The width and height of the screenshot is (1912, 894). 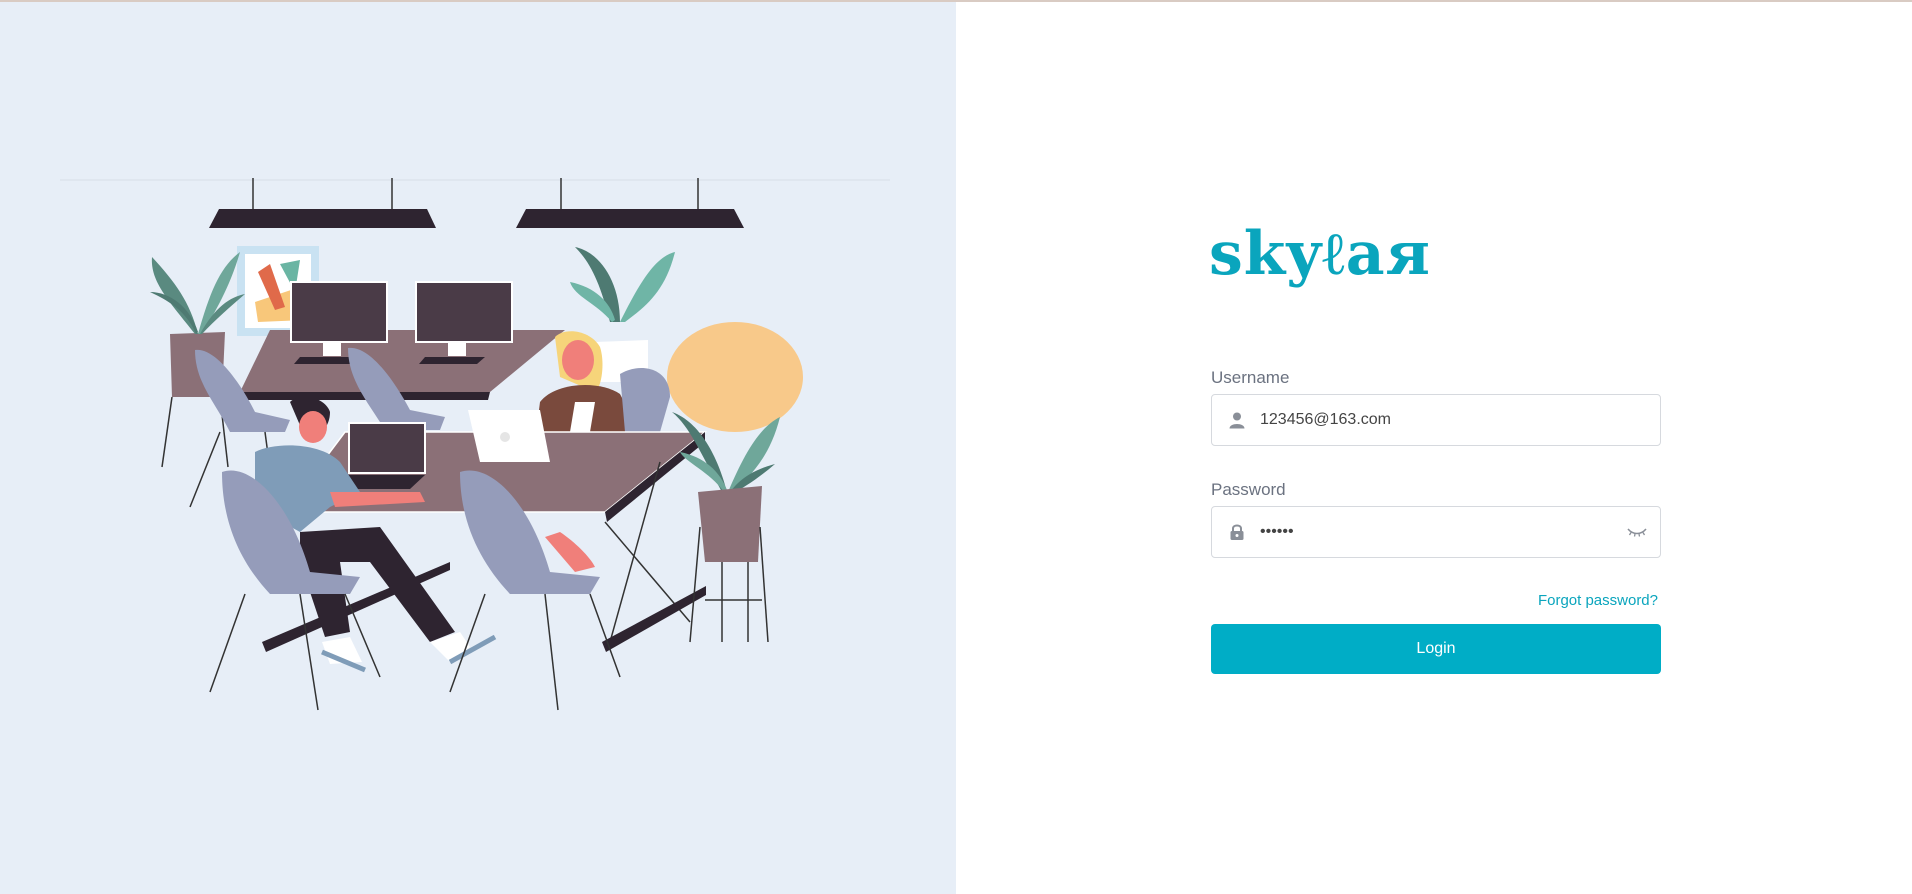 I want to click on username-input, so click(x=1440, y=420).